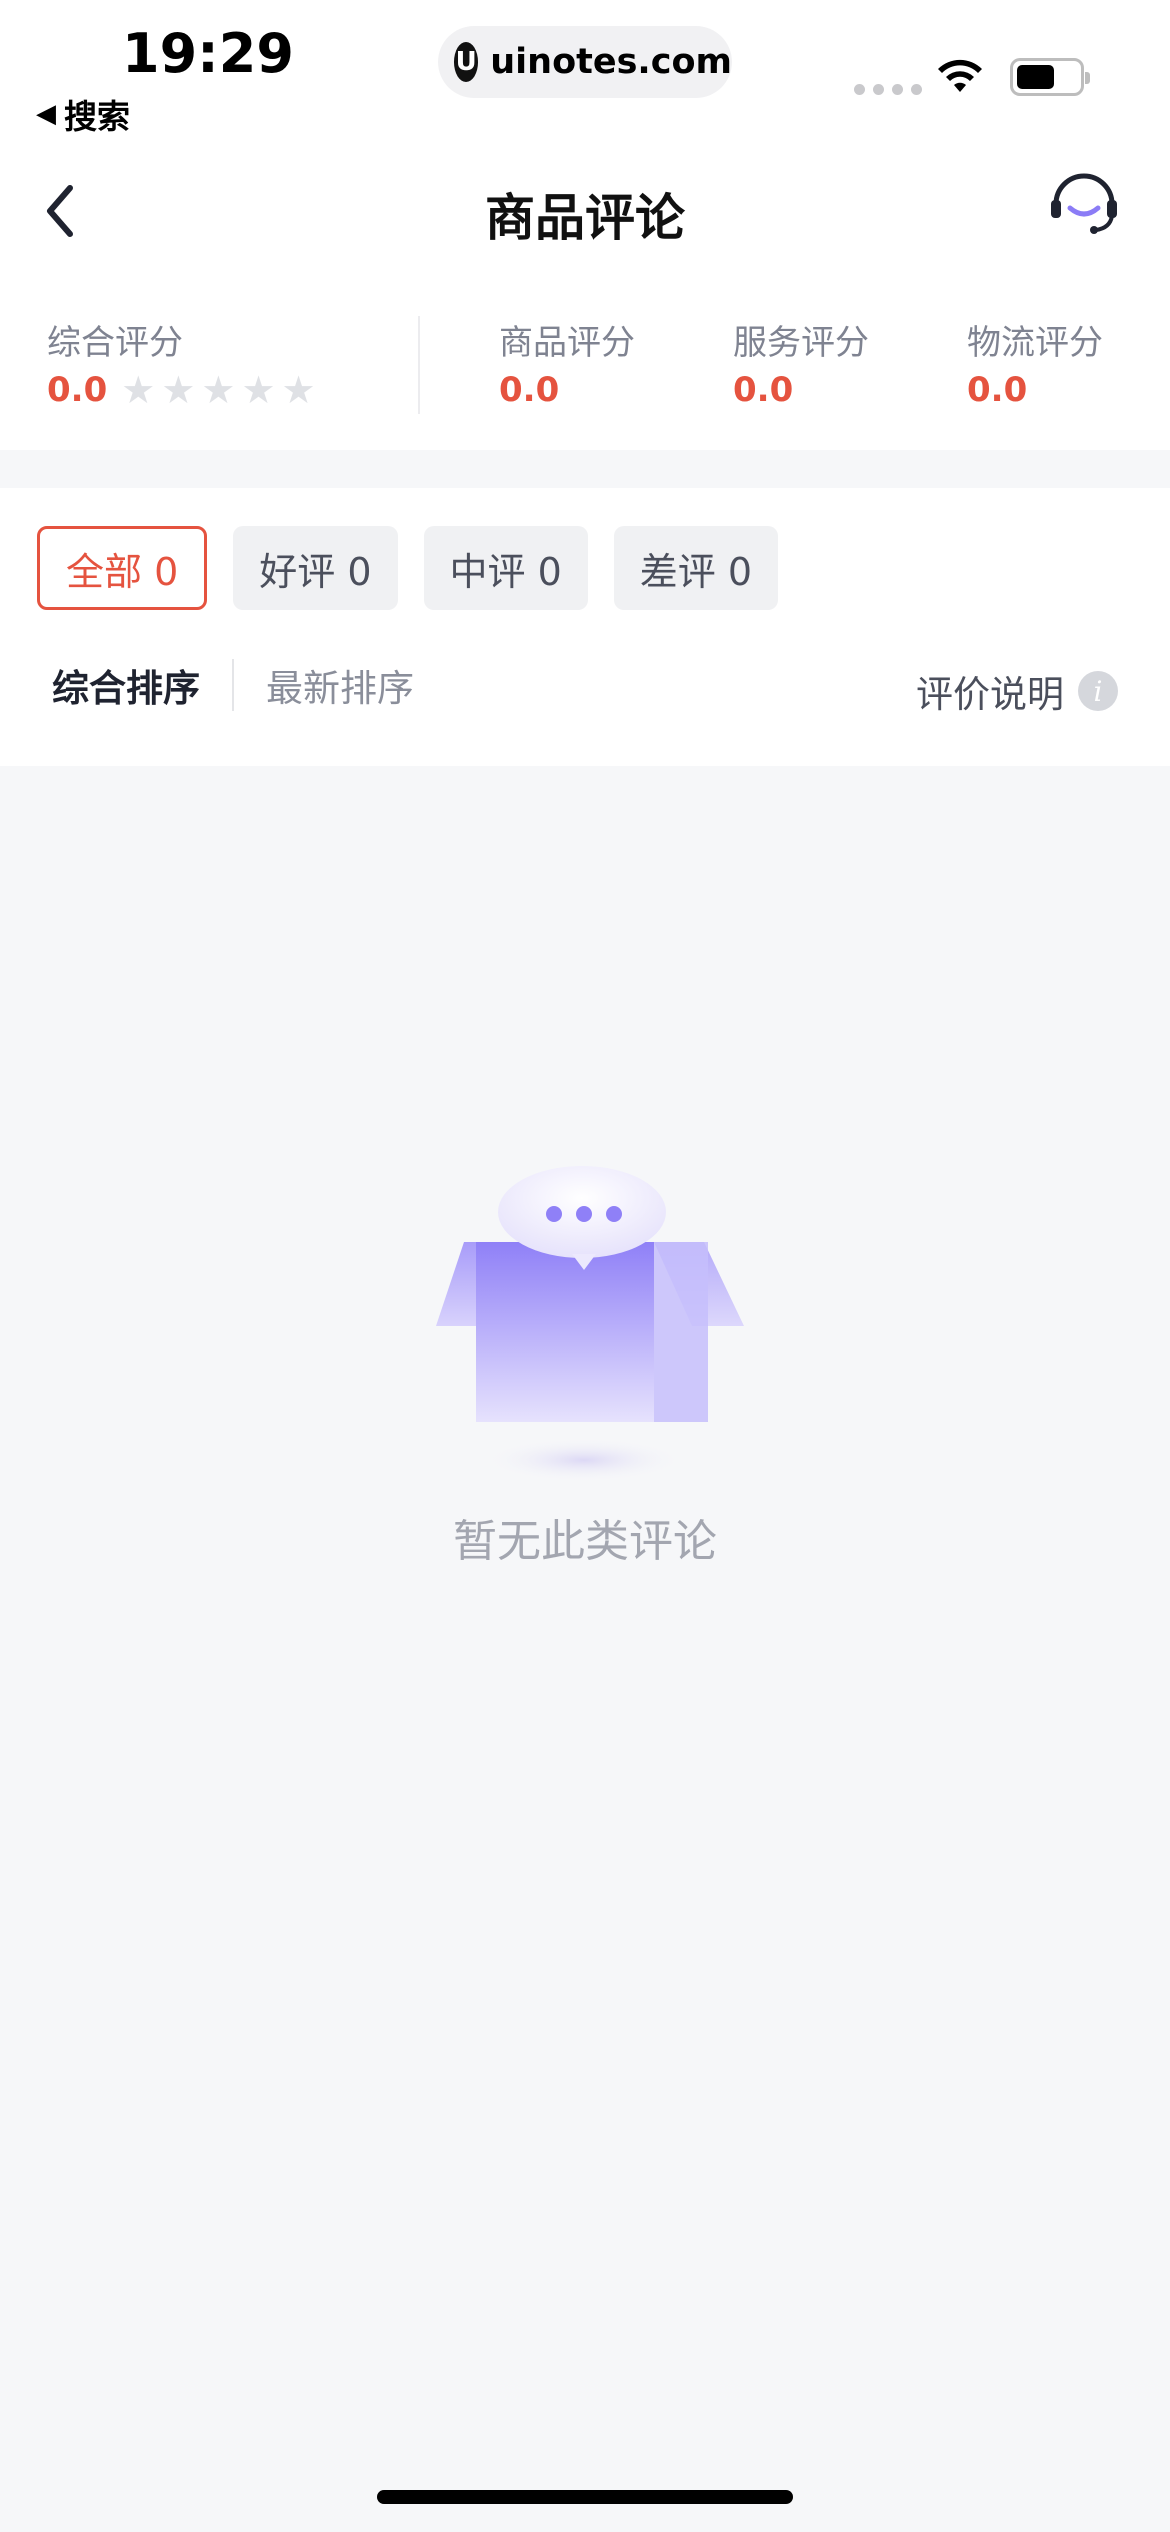 This screenshot has height=2532, width=1170. I want to click on service-rating: 服务评分 0.0, so click(801, 362).